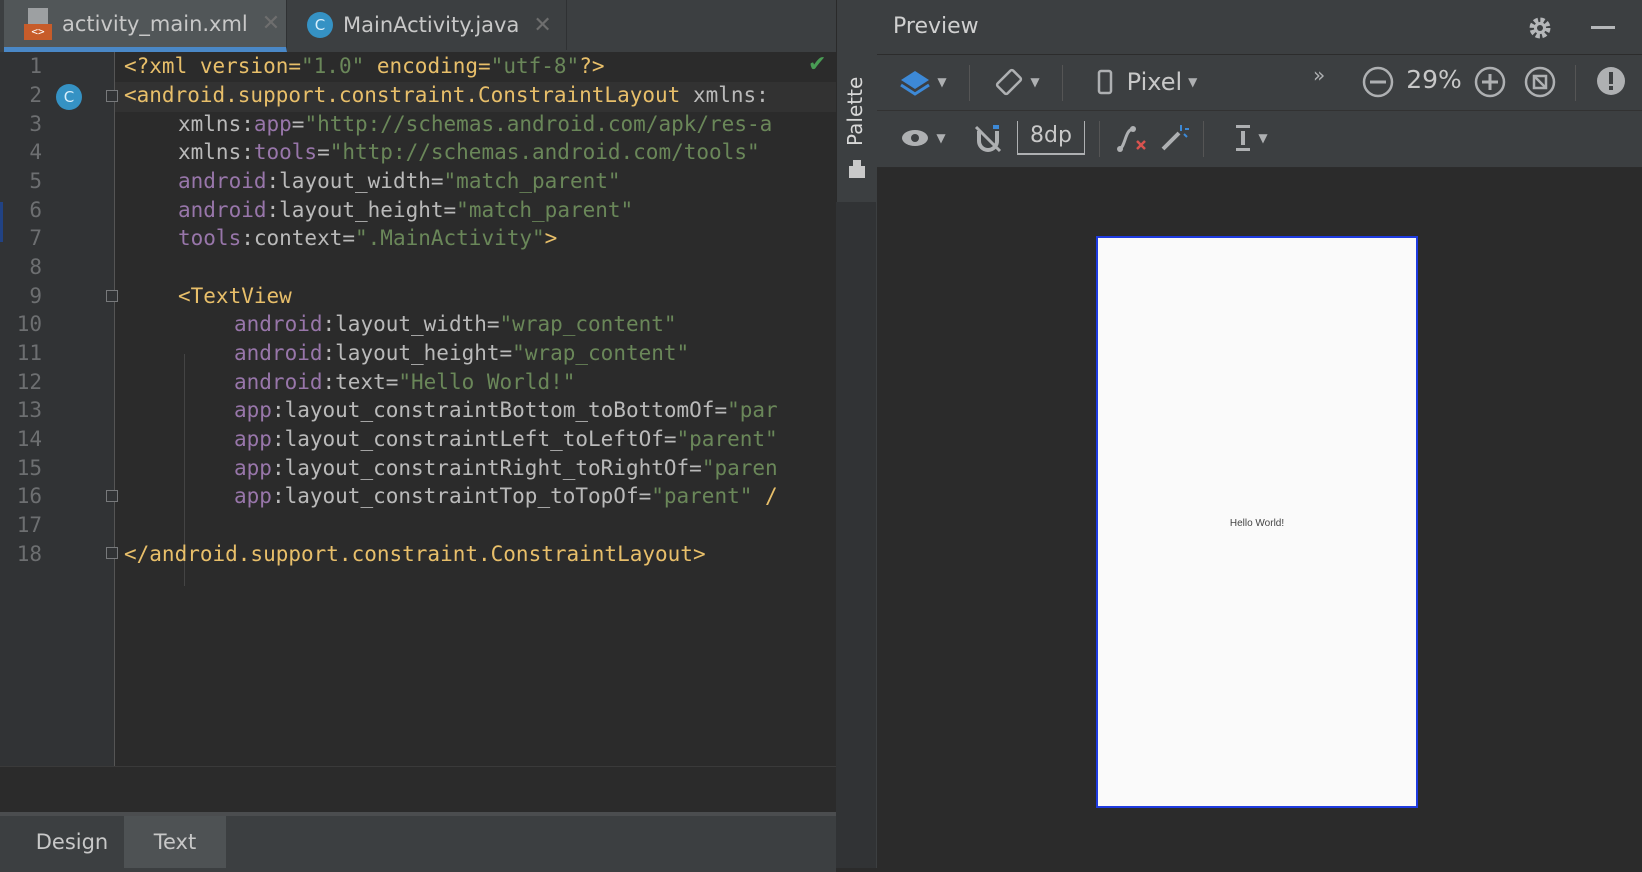 This screenshot has height=872, width=1642. I want to click on change-marker, so click(1, 222).